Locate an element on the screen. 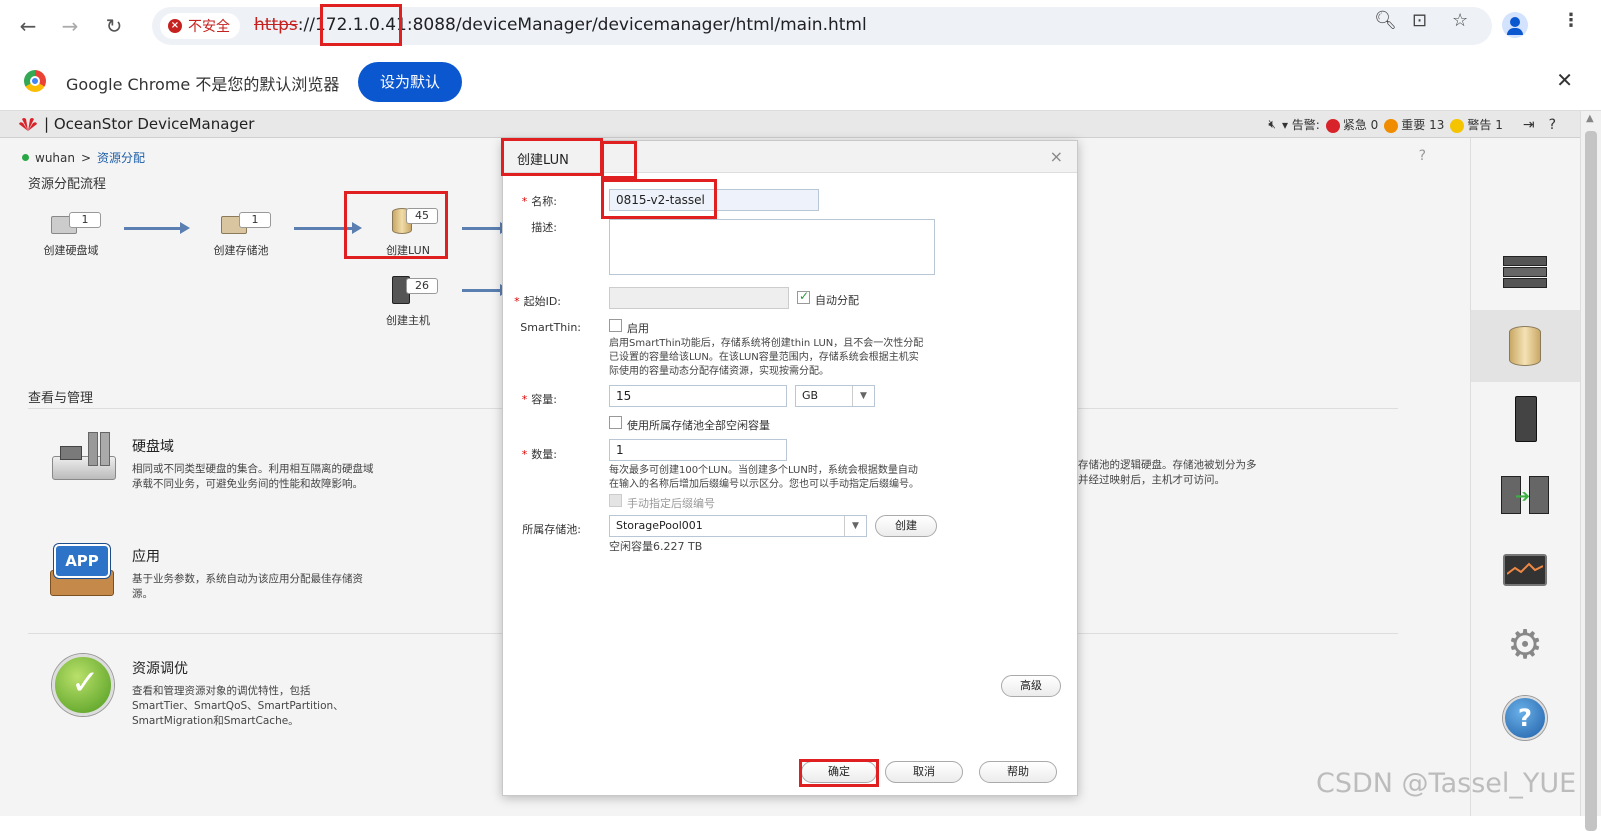  storage-pool-label: 创建存储池 is located at coordinates (241, 250).